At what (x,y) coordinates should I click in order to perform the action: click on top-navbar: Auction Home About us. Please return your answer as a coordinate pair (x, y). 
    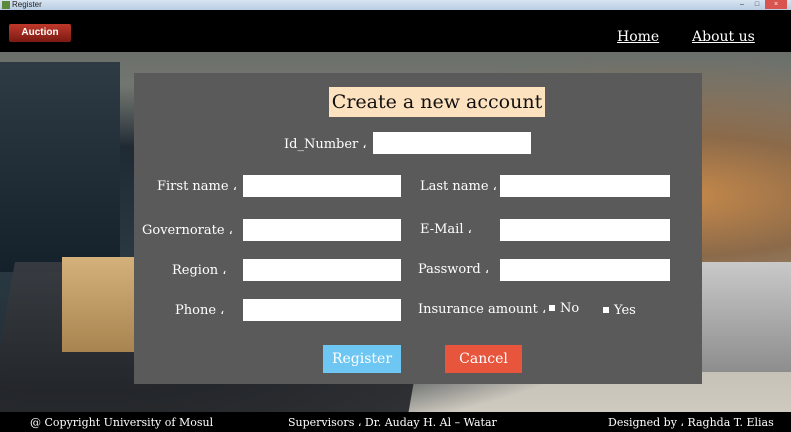
    Looking at the image, I should click on (395, 31).